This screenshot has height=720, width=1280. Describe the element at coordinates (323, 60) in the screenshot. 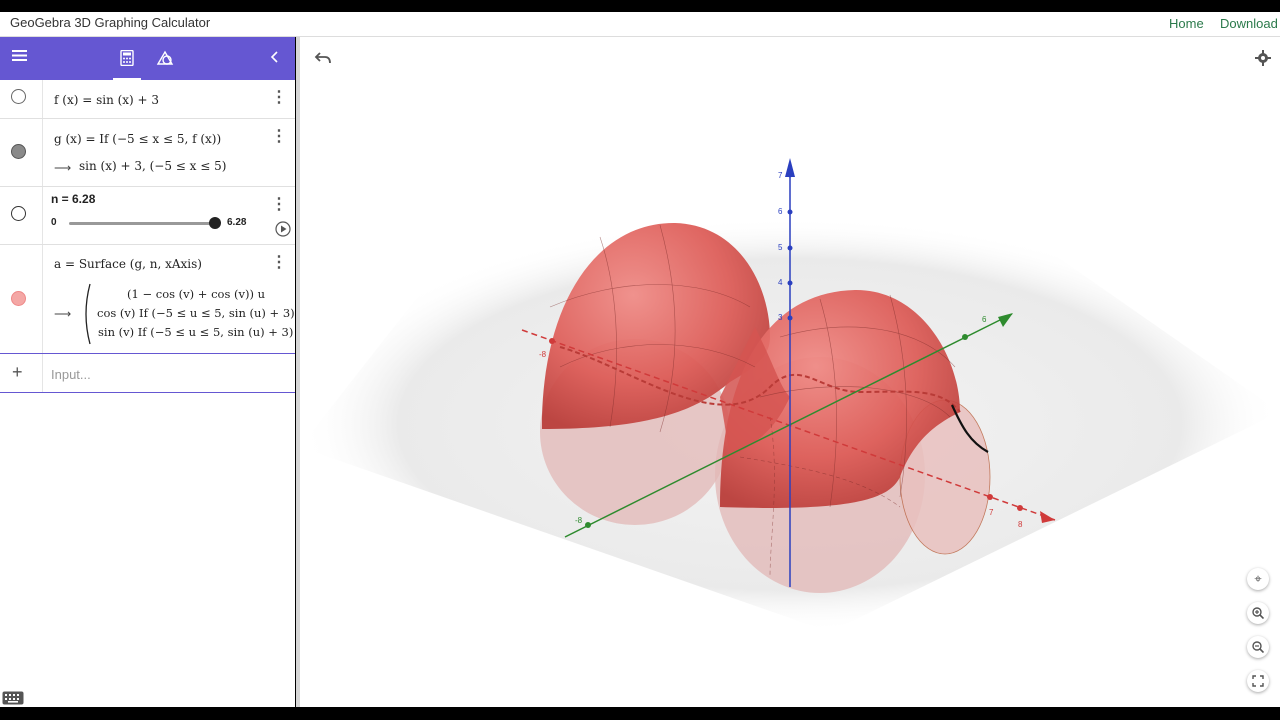

I see `undo-icon` at that location.